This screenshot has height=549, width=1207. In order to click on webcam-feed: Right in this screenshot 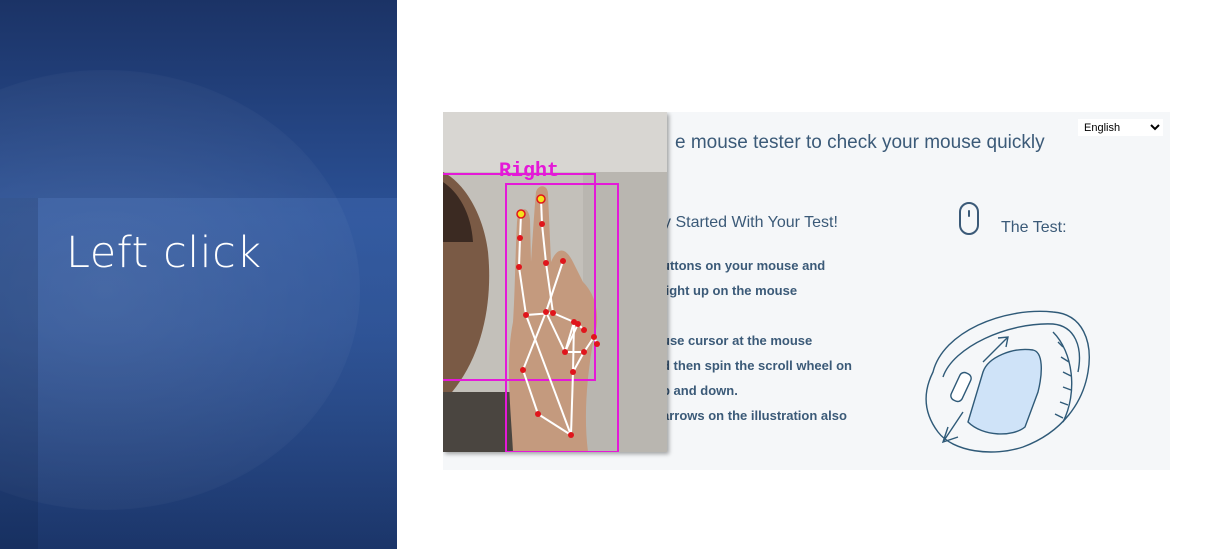, I will do `click(555, 282)`.